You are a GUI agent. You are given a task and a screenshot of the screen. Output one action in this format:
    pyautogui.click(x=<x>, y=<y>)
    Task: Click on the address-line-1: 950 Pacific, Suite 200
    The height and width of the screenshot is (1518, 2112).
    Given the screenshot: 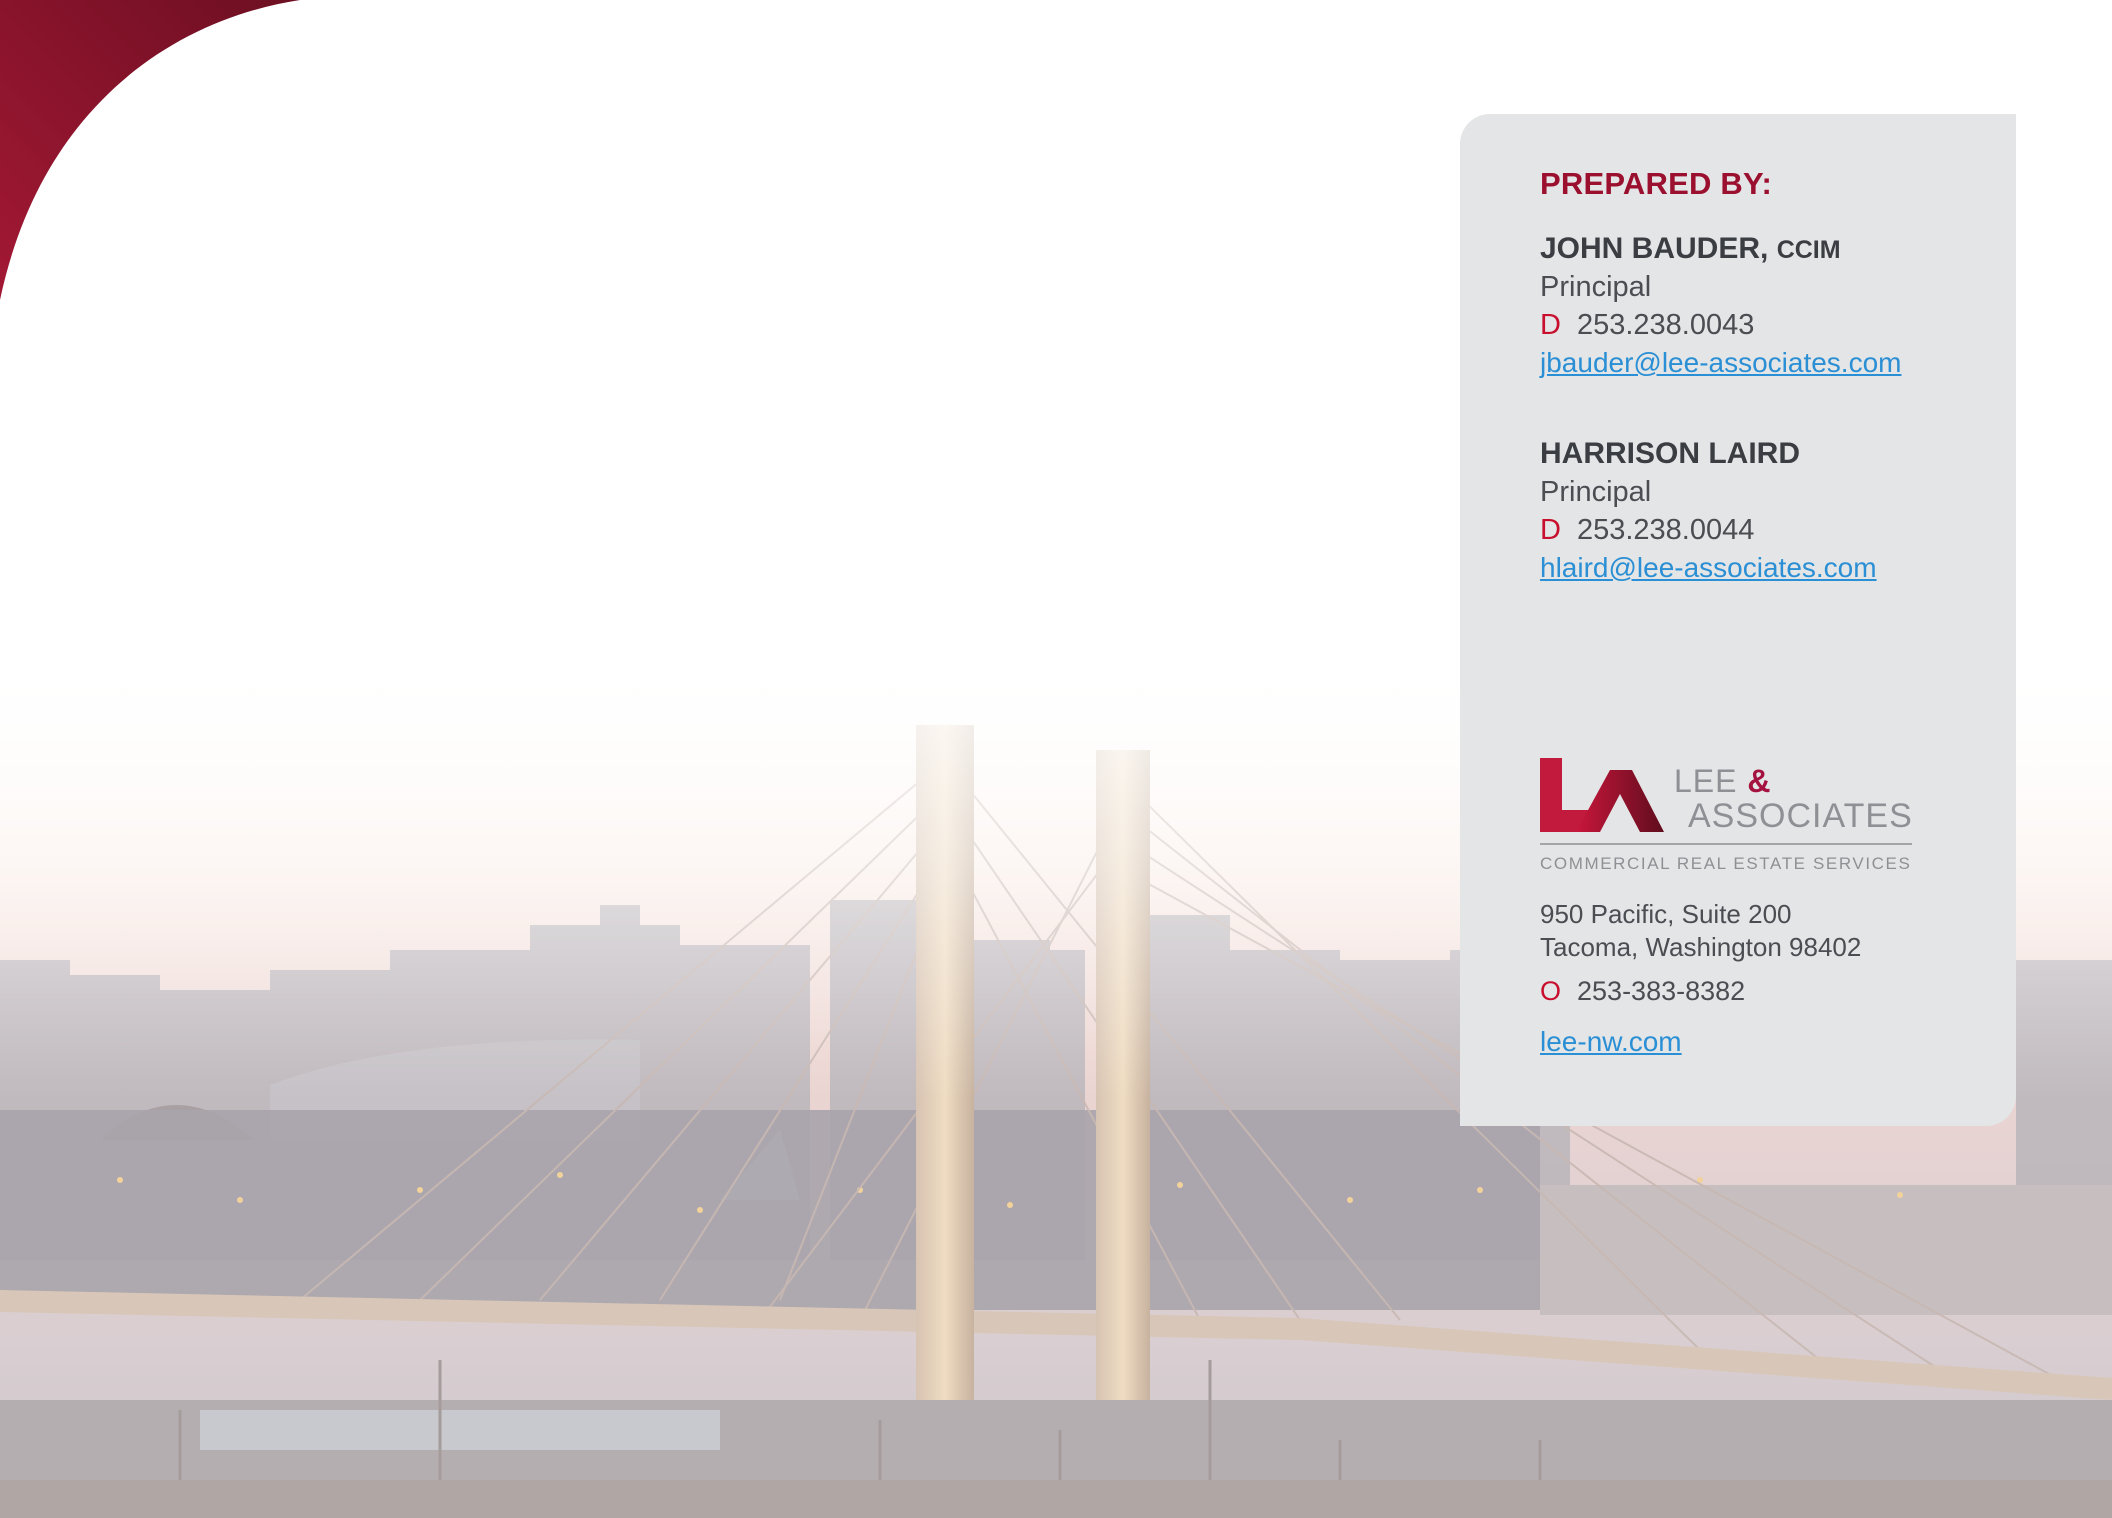 What is the action you would take?
    pyautogui.click(x=1666, y=914)
    